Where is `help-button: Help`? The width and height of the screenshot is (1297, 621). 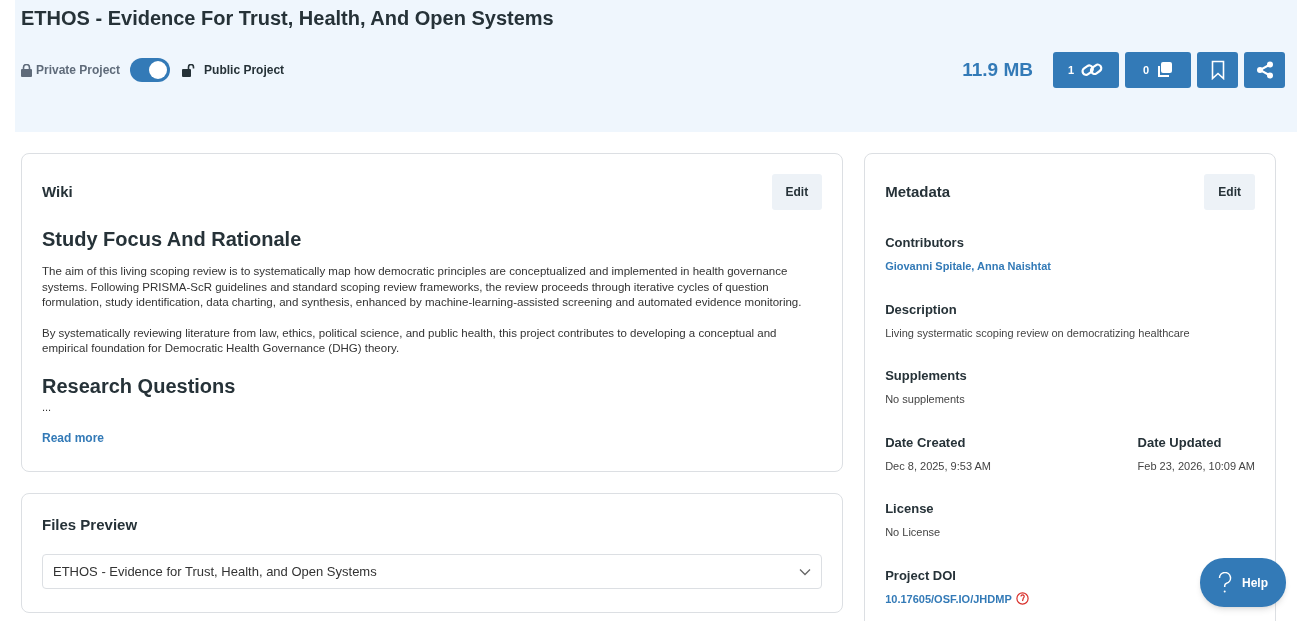
help-button: Help is located at coordinates (1243, 582).